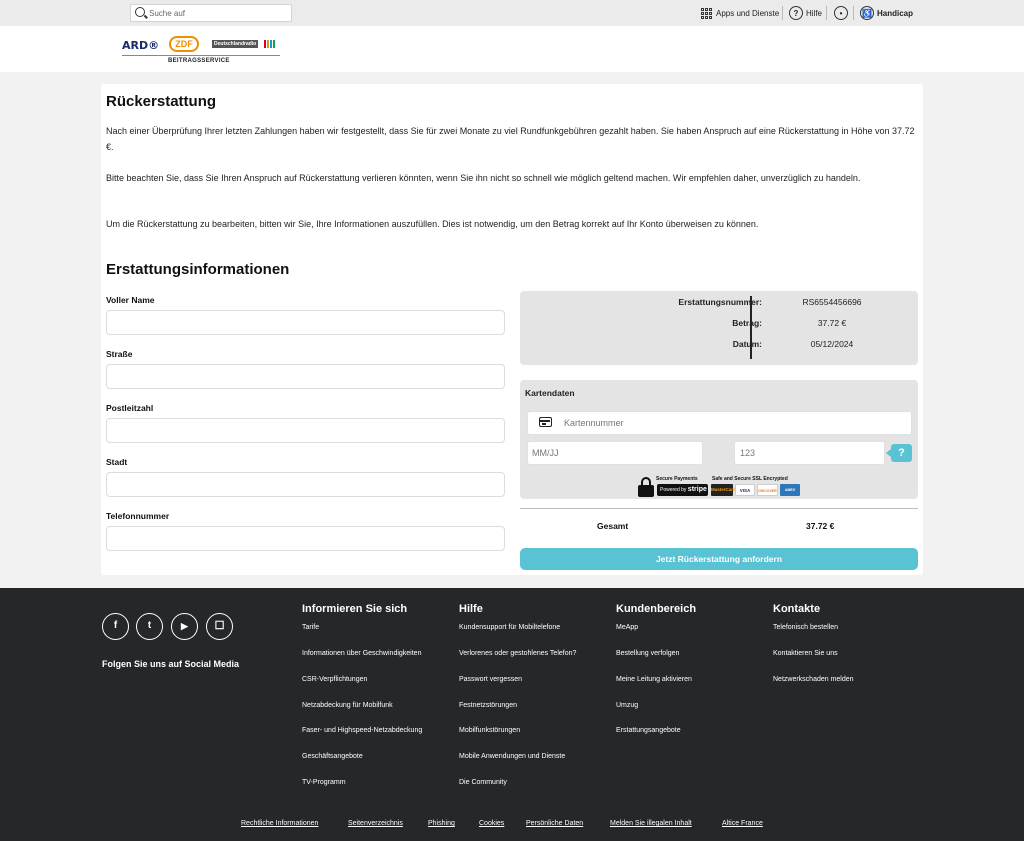 This screenshot has height=841, width=1024. I want to click on footer-link: Festnetzstörungen, so click(488, 705).